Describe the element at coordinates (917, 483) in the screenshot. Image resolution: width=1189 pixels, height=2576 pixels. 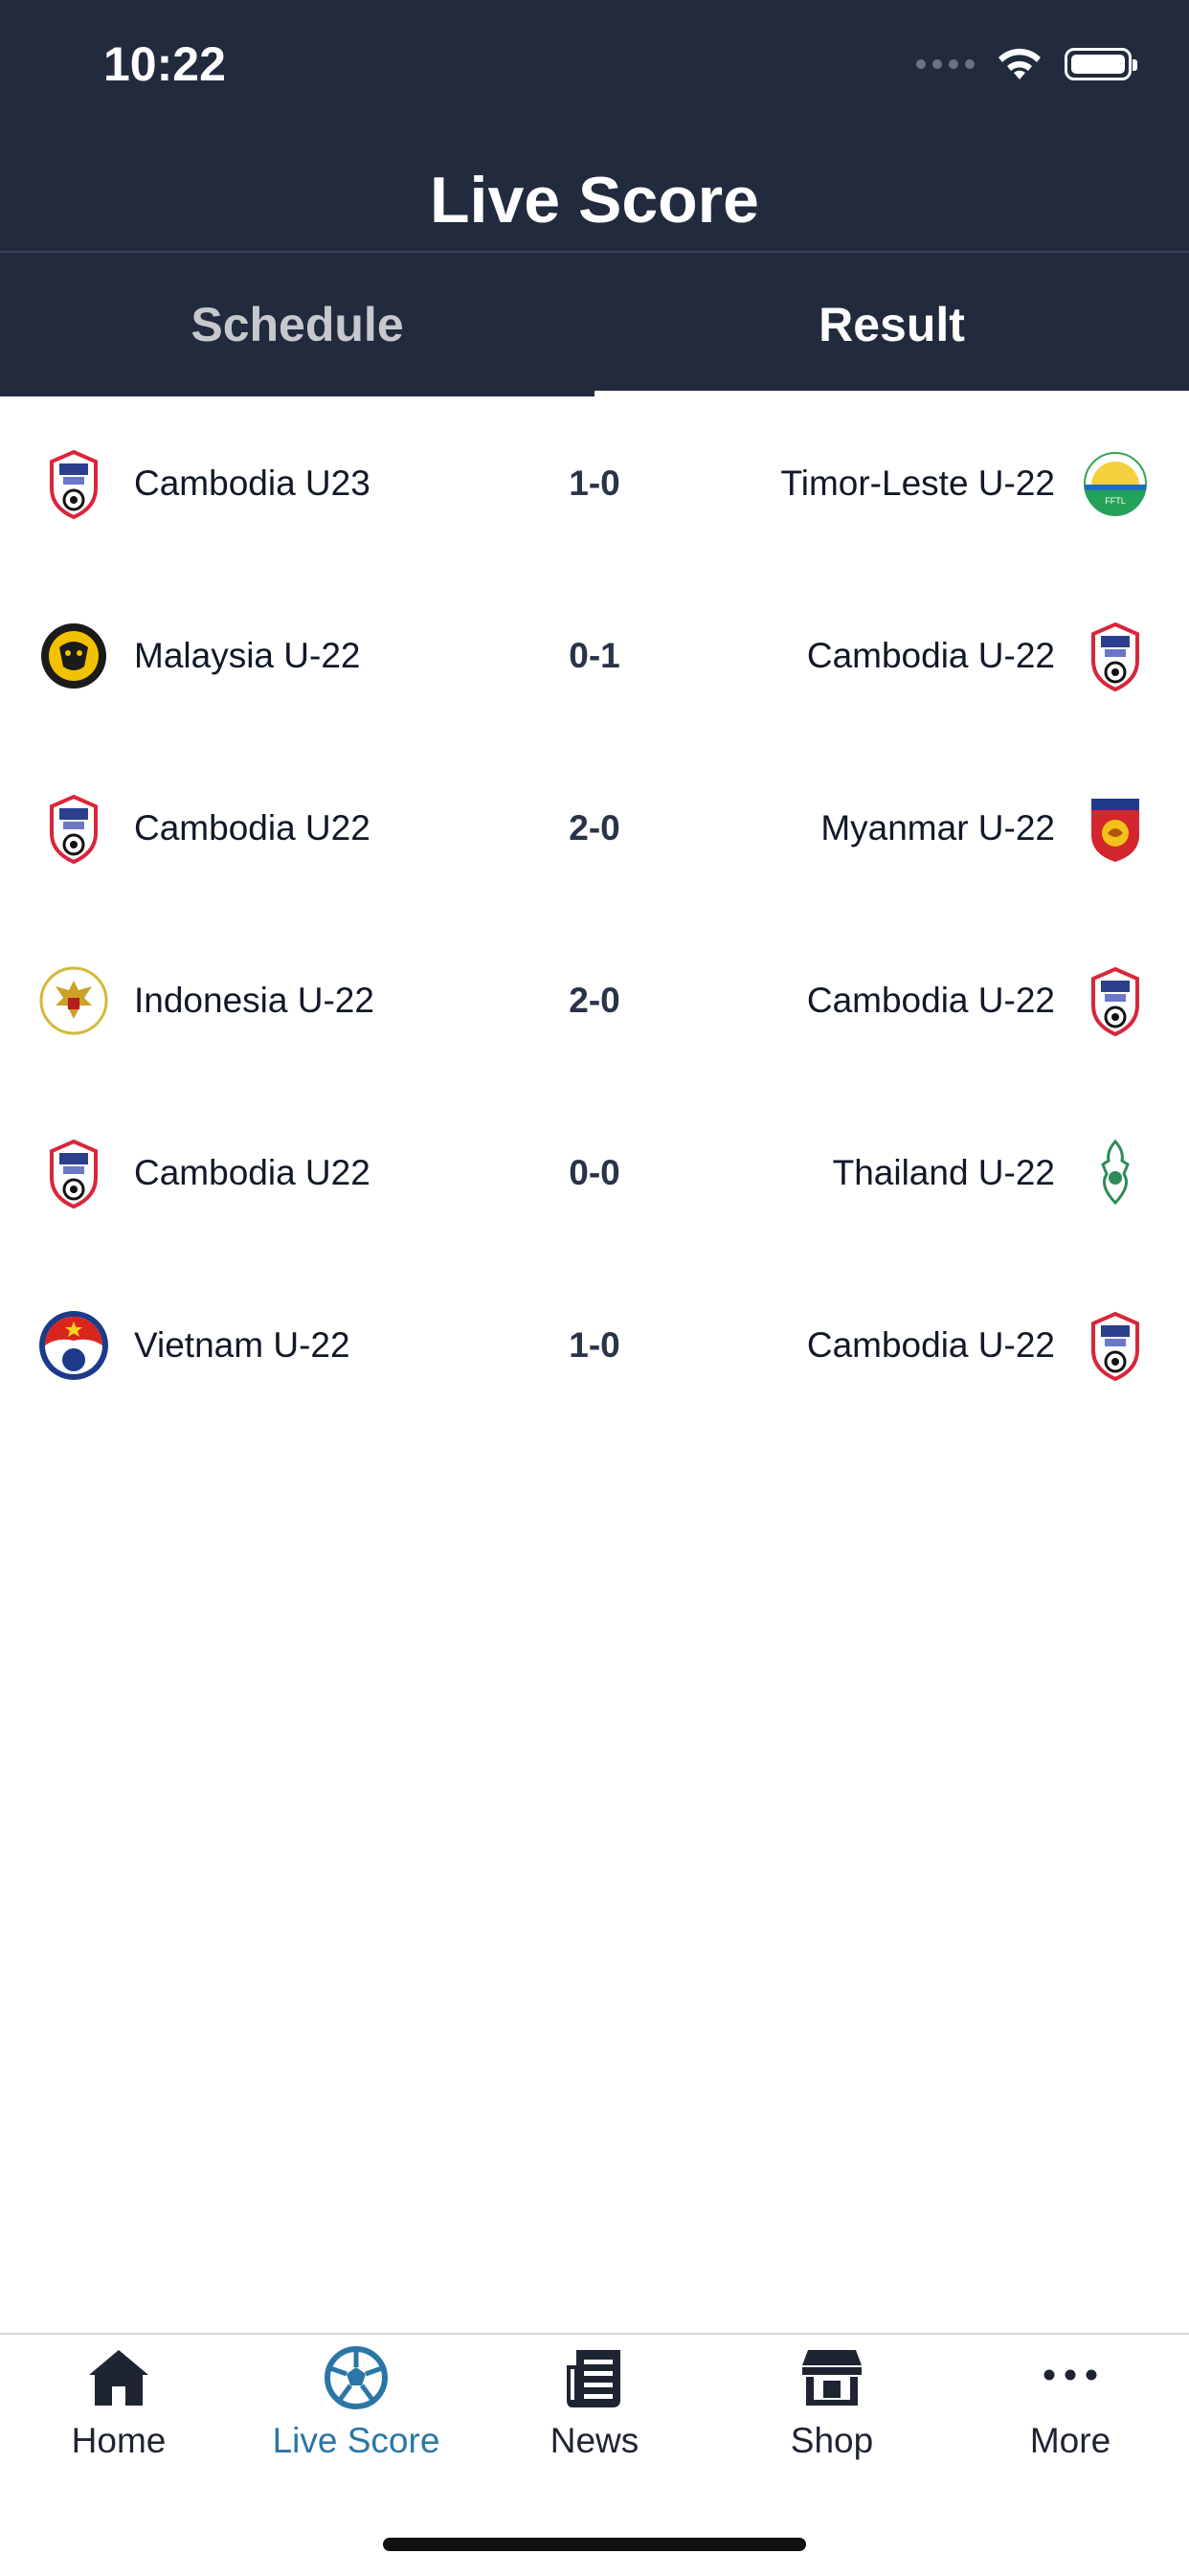
I see `away-team-name: Timor-Leste U-22` at that location.